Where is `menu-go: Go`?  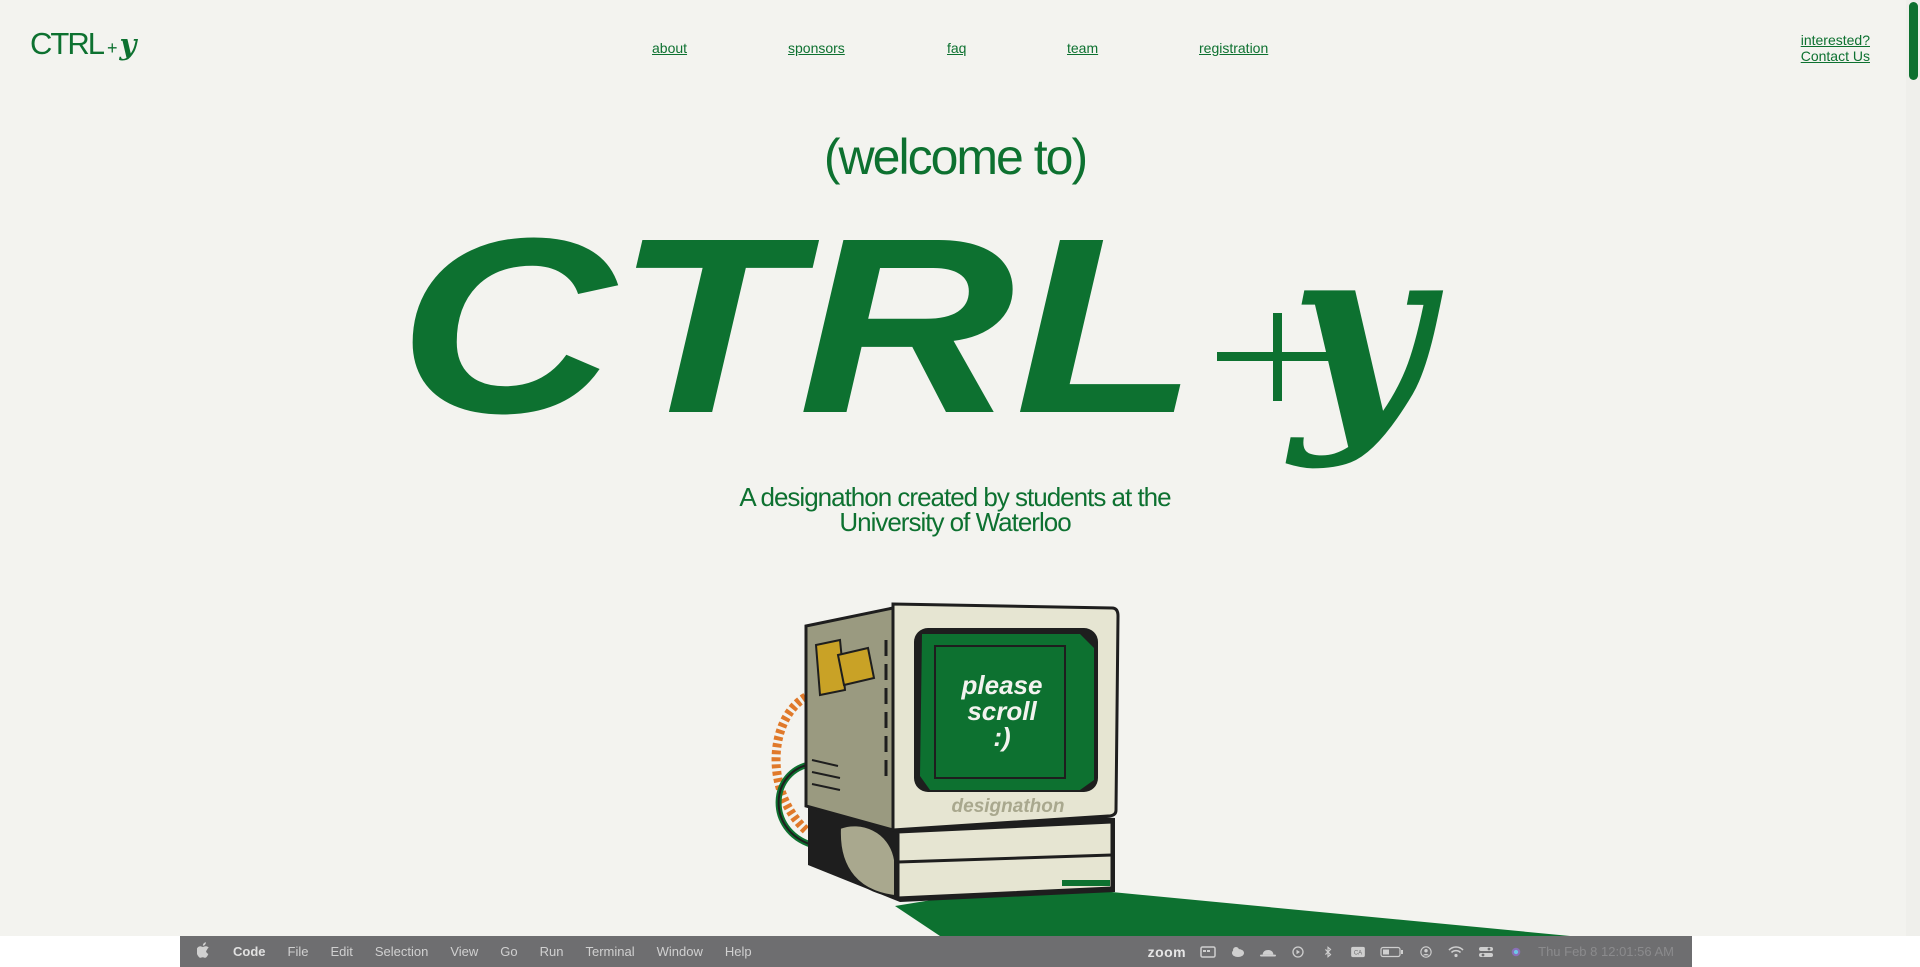
menu-go: Go is located at coordinates (508, 951).